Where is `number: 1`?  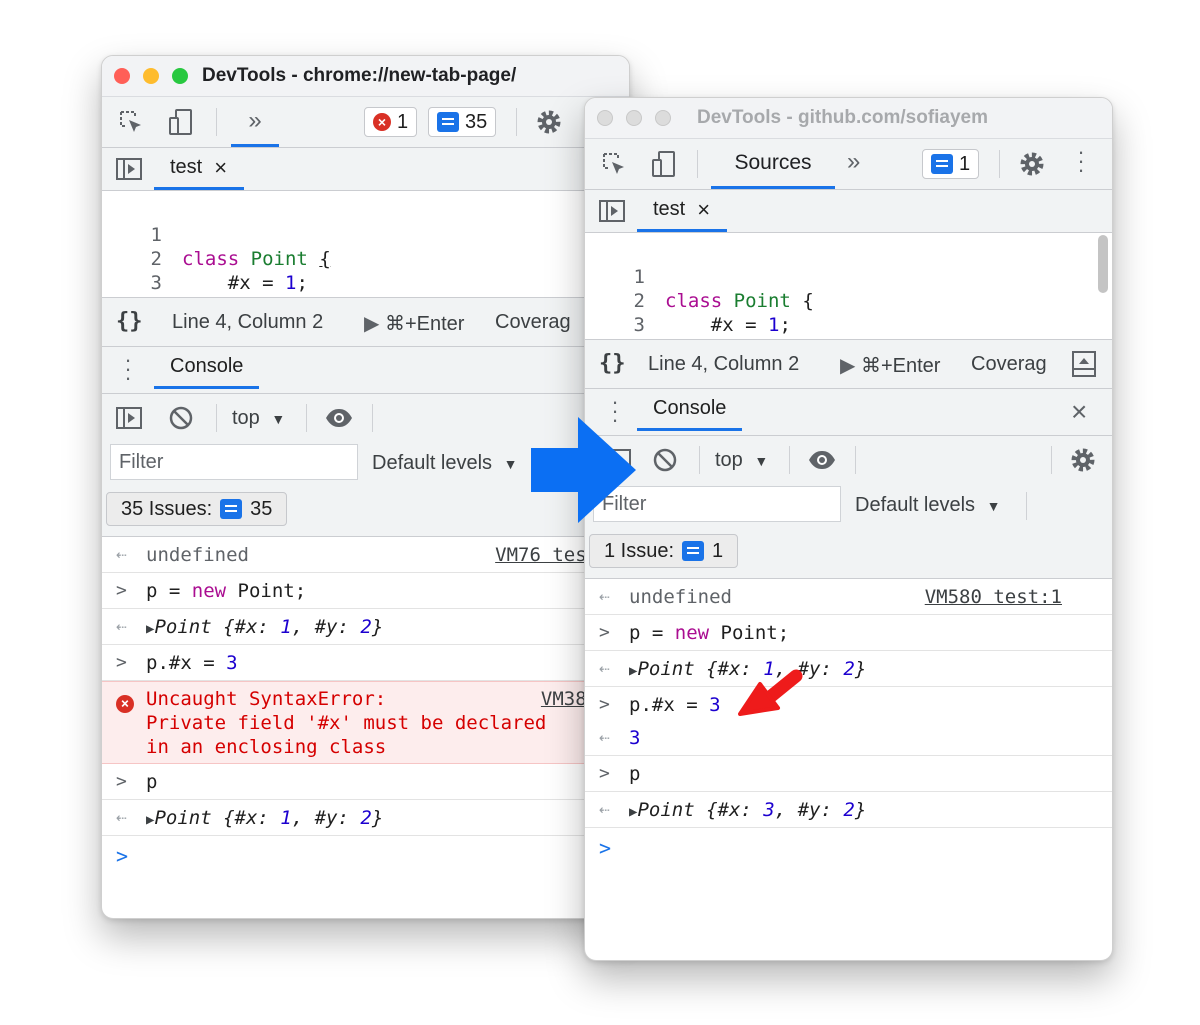
number: 1 is located at coordinates (286, 627).